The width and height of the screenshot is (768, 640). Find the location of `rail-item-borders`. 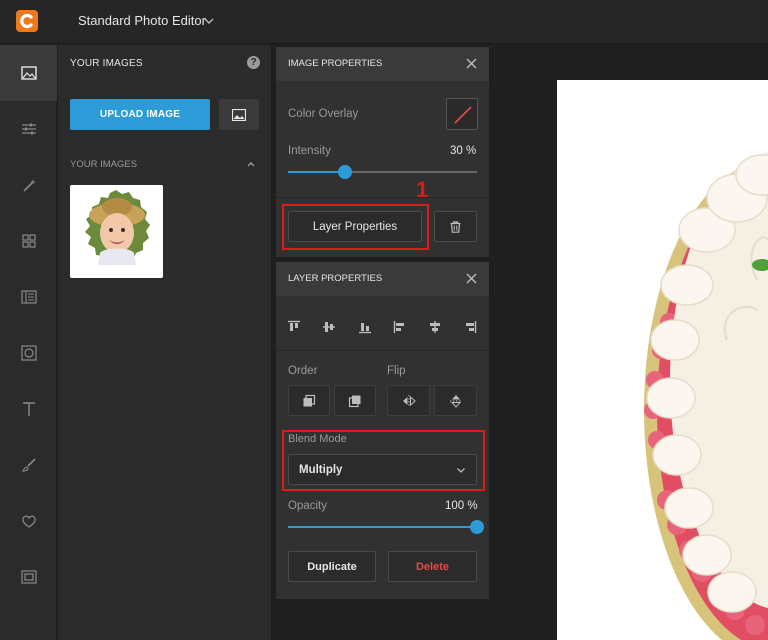

rail-item-borders is located at coordinates (28, 577).